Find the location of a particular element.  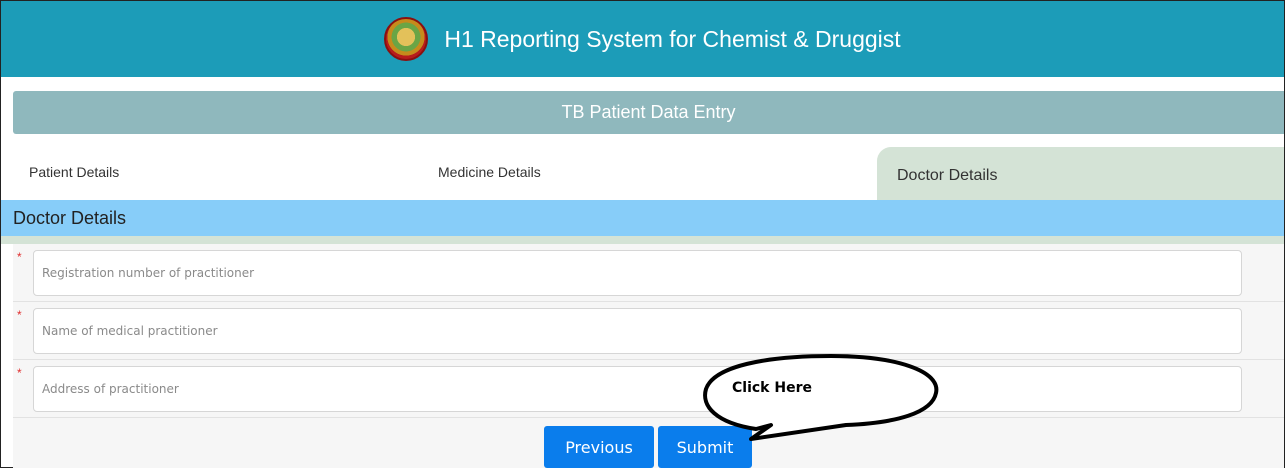

page-title-text: TB Patient Data Entry is located at coordinates (648, 112).